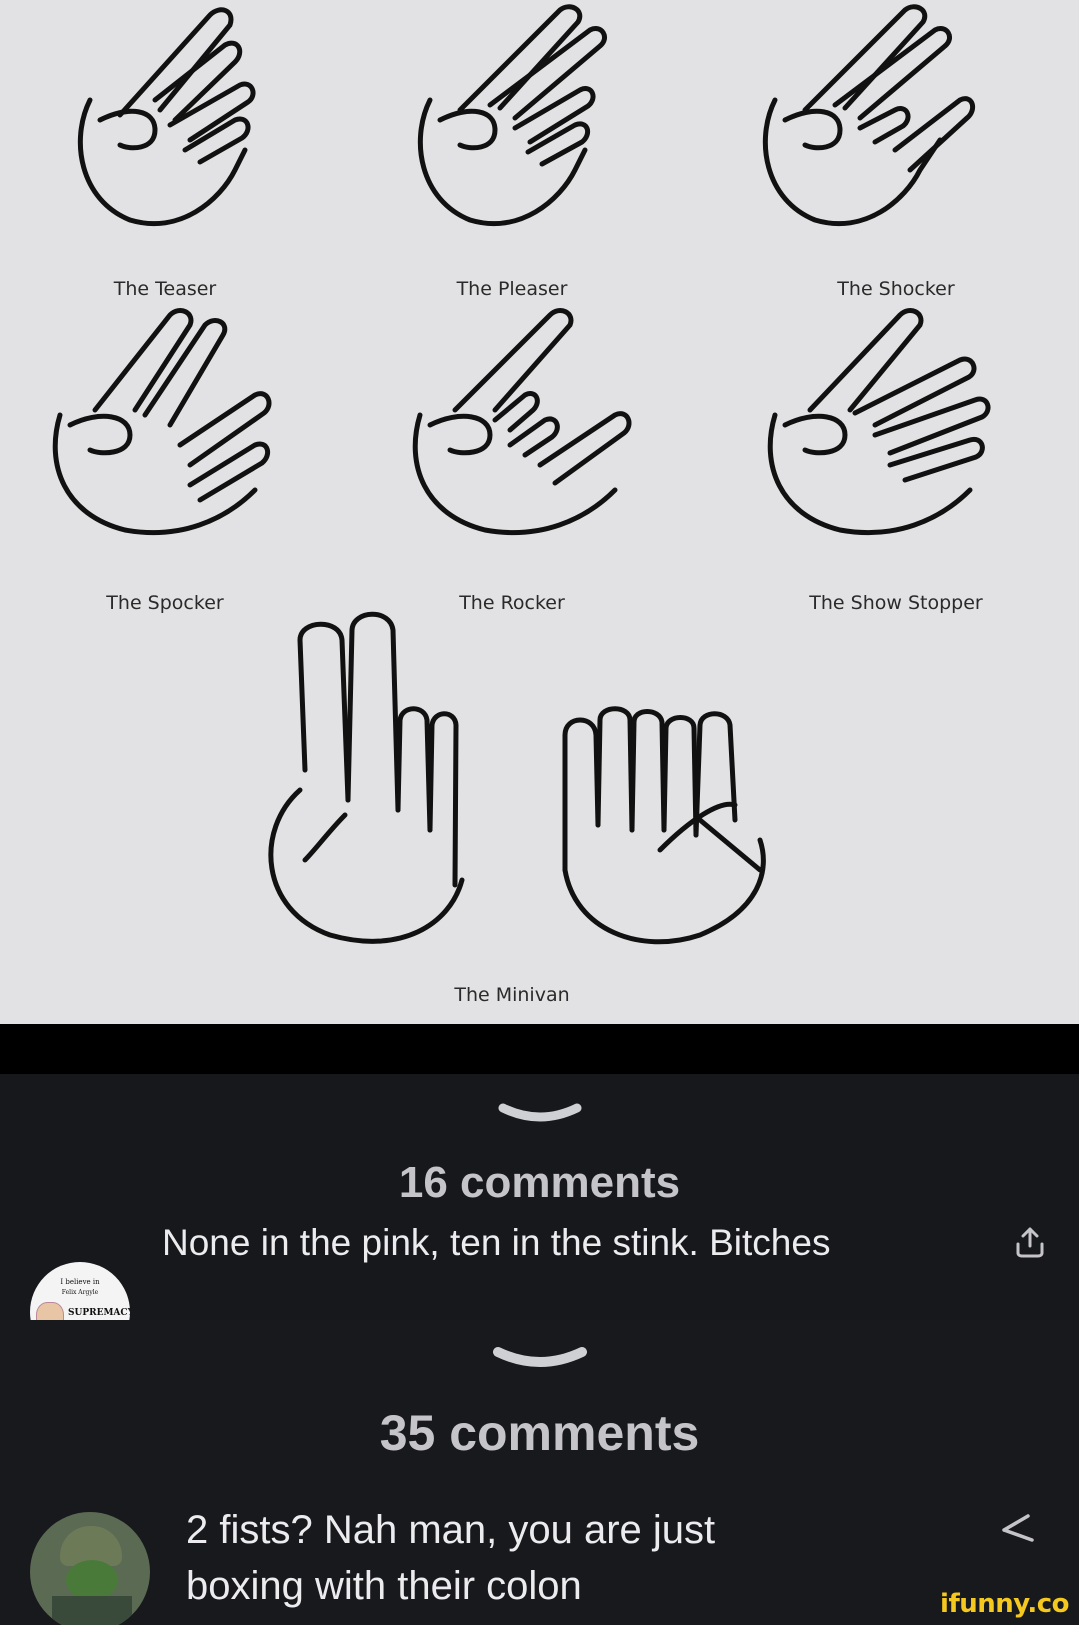  I want to click on avatar: I believe in Felix Argyle SUPREMACY, so click(80, 1291).